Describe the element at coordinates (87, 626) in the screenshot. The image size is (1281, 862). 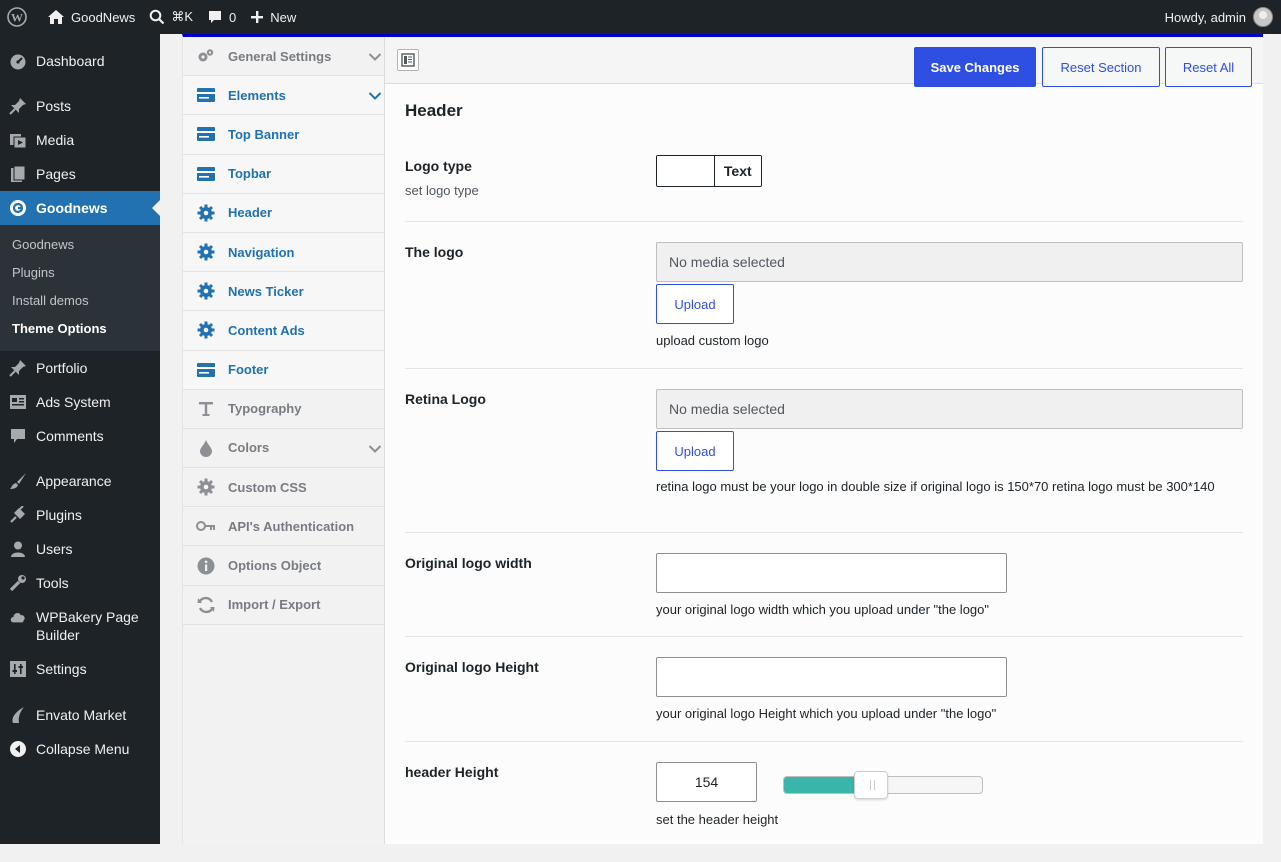
I see `menu-label: WPBakery Page Builder` at that location.